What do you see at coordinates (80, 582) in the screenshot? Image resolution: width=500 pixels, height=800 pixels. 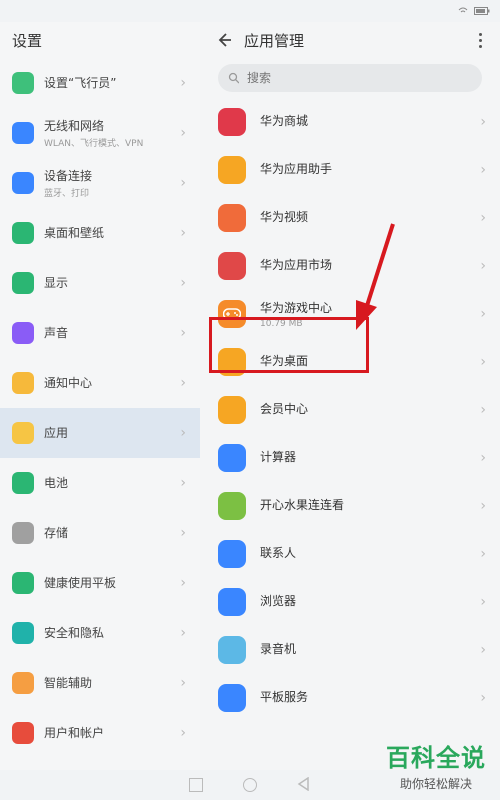 I see `settings-item-title: 健康使用平板` at bounding box center [80, 582].